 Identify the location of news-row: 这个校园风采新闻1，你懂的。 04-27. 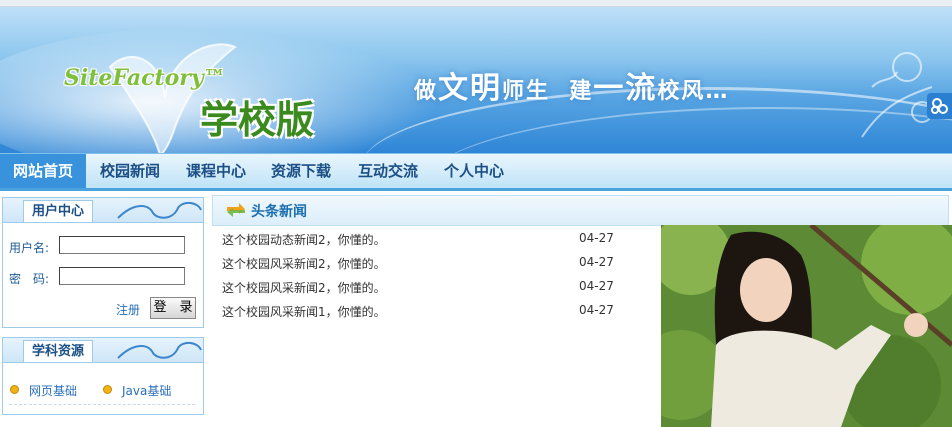
(437, 313).